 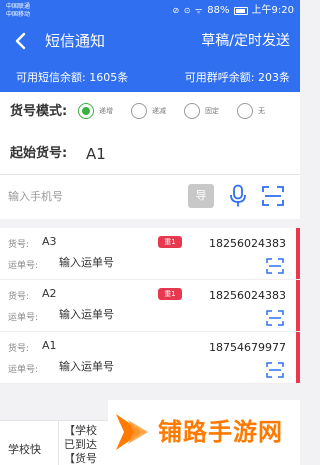 What do you see at coordinates (201, 196) in the screenshot?
I see `import-button: 导` at bounding box center [201, 196].